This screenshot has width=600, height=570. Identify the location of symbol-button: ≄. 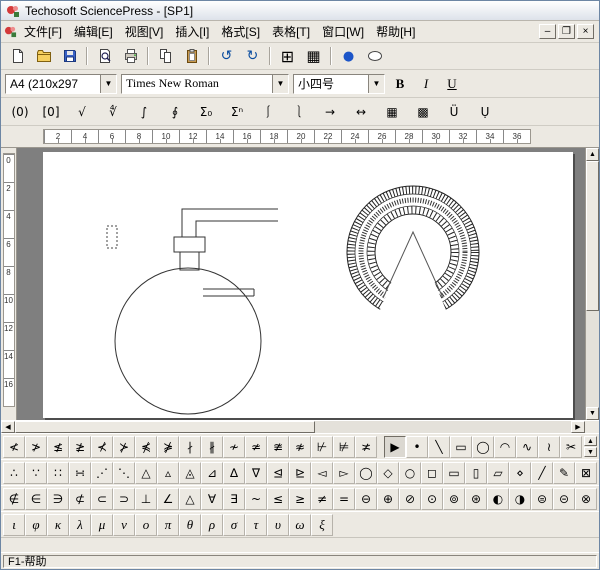
(256, 446).